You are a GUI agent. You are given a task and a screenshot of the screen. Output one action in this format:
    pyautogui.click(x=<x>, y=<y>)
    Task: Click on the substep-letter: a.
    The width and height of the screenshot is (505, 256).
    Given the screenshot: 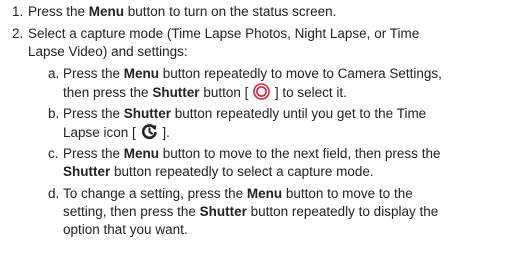 What is the action you would take?
    pyautogui.click(x=54, y=73)
    